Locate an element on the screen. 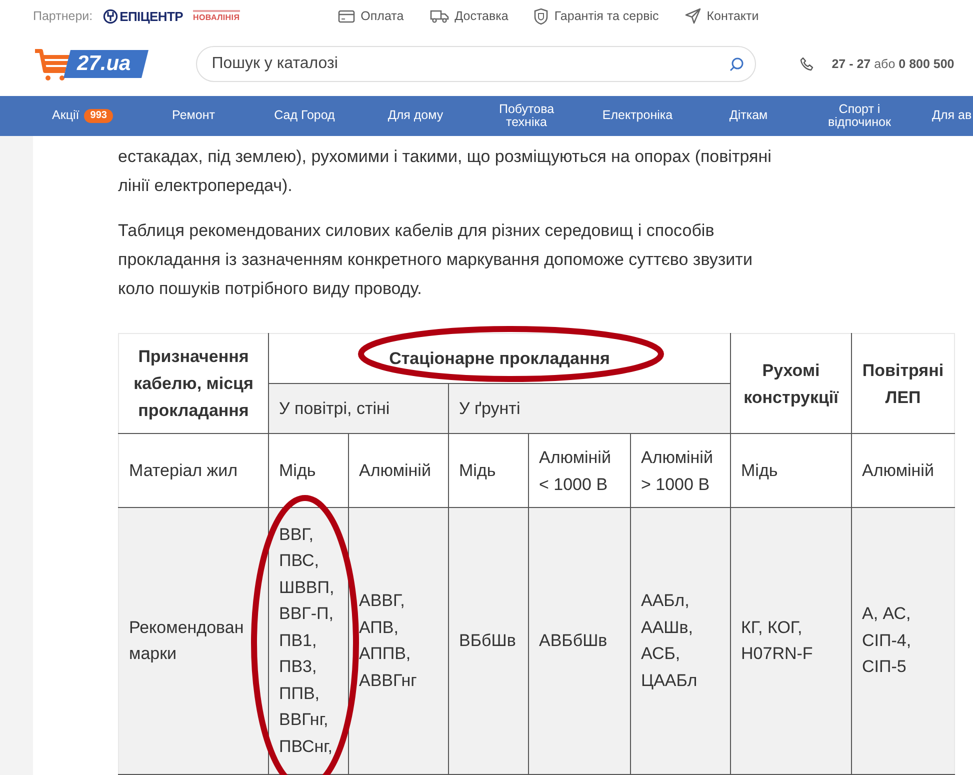 The image size is (973, 775). phone-icon is located at coordinates (807, 64).